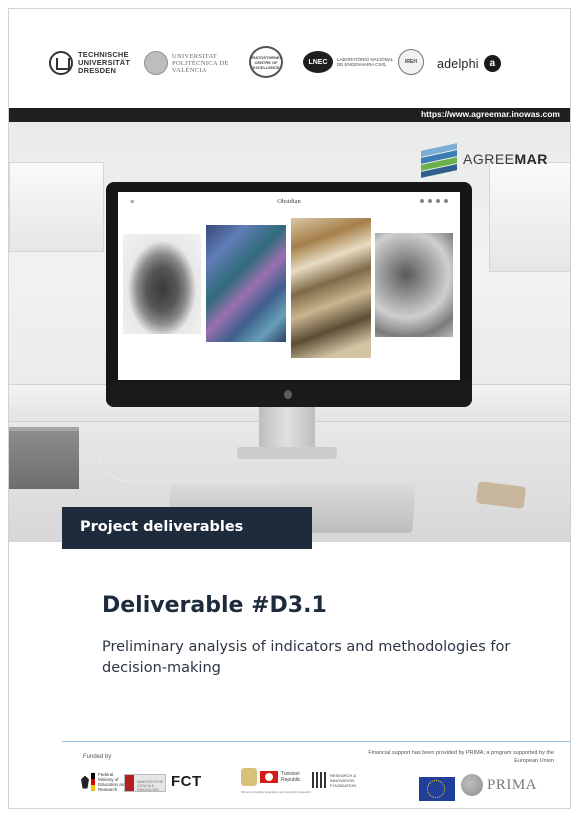 This screenshot has width=579, height=817. What do you see at coordinates (269, 777) in the screenshot?
I see `tunisia-flag-icon` at bounding box center [269, 777].